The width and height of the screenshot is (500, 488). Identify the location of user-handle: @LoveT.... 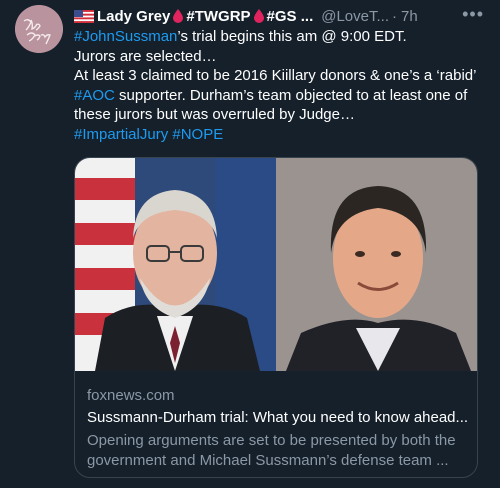
(355, 16).